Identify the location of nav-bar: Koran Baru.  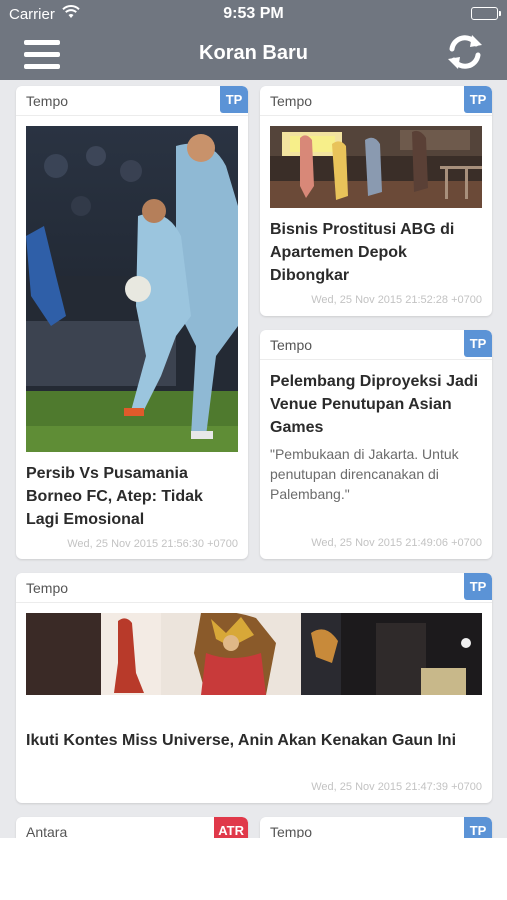
(253, 55).